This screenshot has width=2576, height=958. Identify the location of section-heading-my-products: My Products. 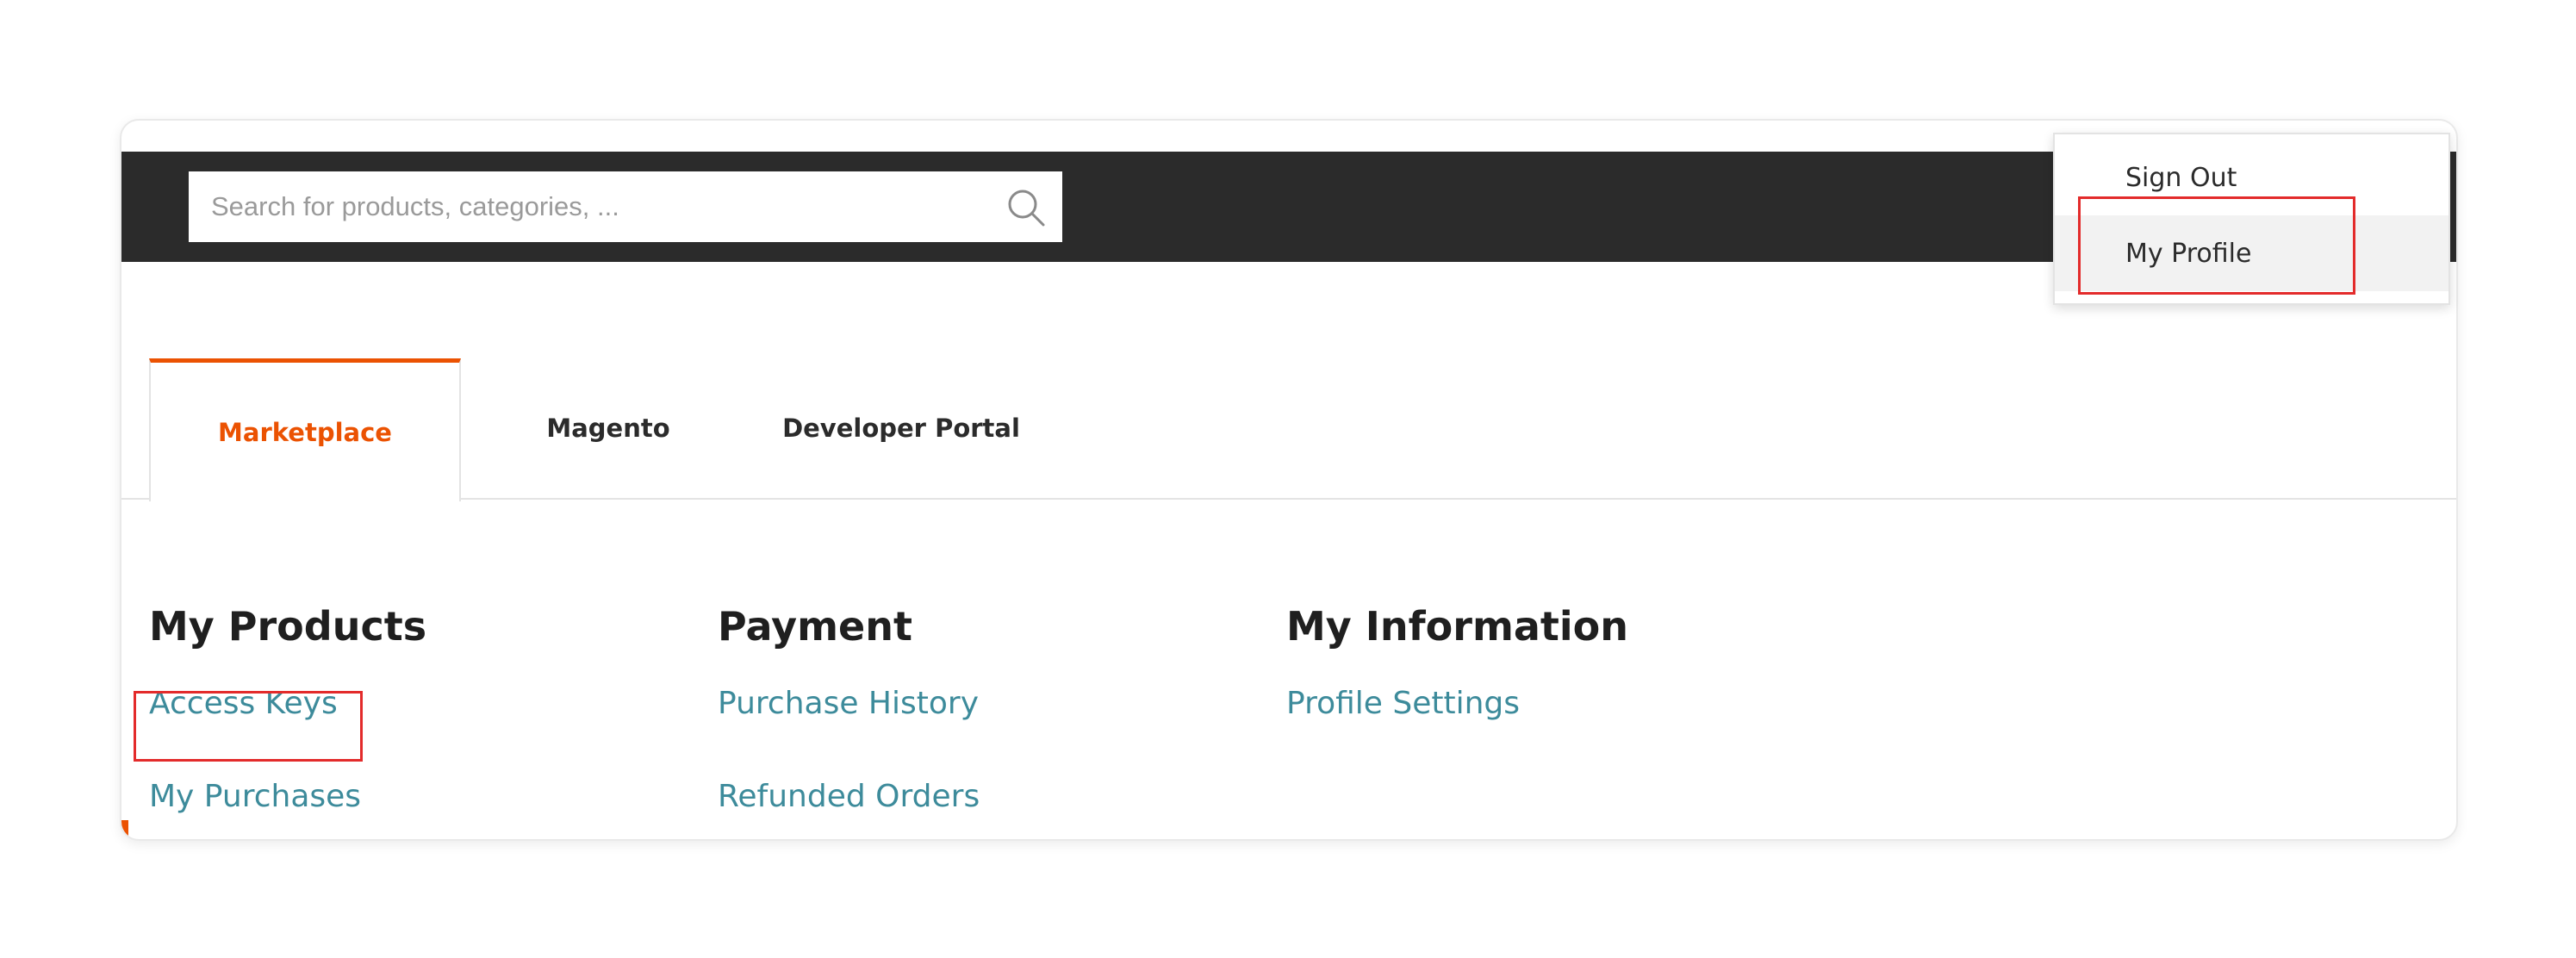
(288, 626).